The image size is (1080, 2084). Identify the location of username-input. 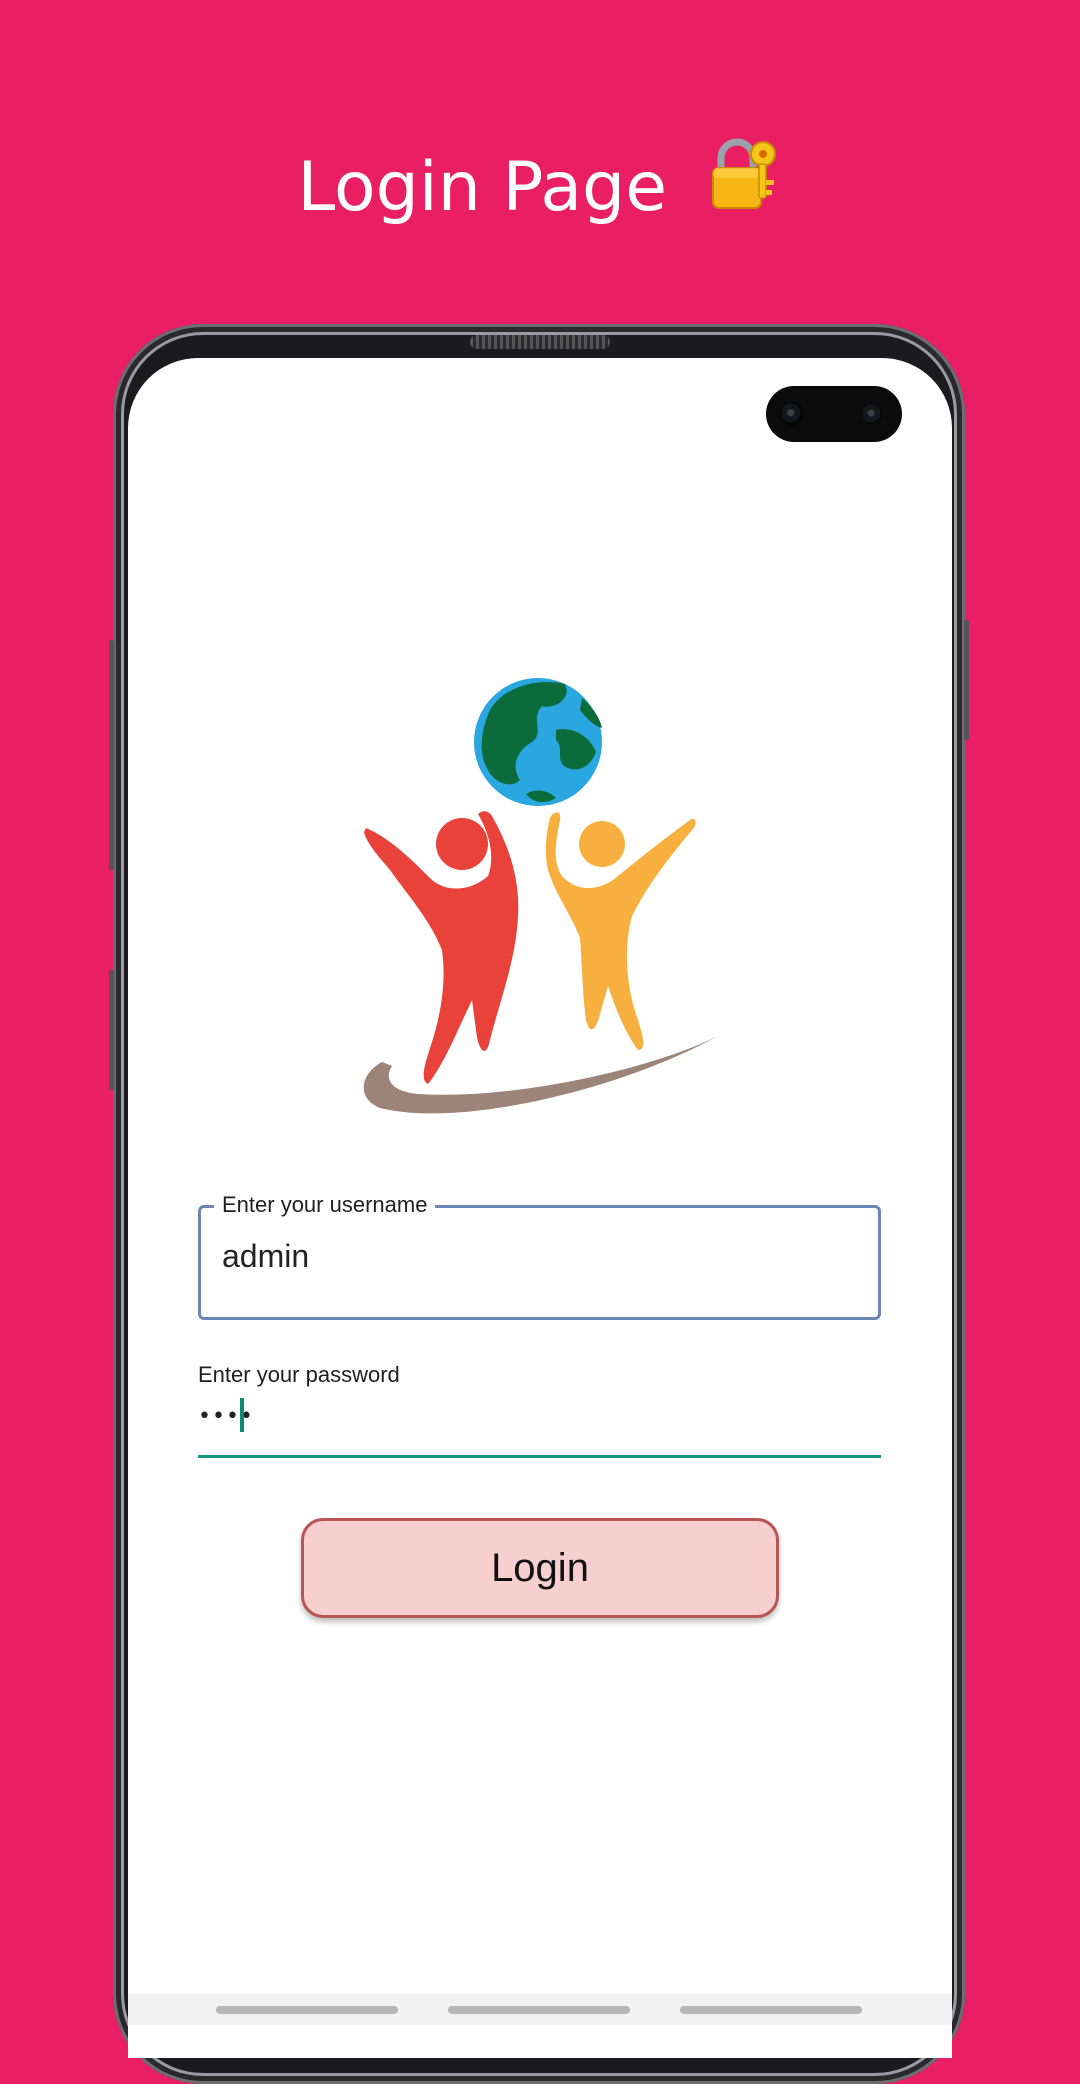
(522, 1256).